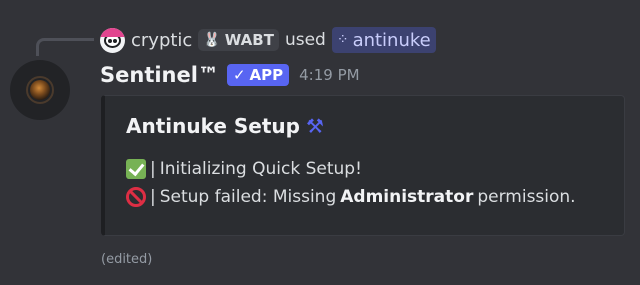 This screenshot has height=285, width=640. I want to click on command-name: antinuke, so click(391, 40).